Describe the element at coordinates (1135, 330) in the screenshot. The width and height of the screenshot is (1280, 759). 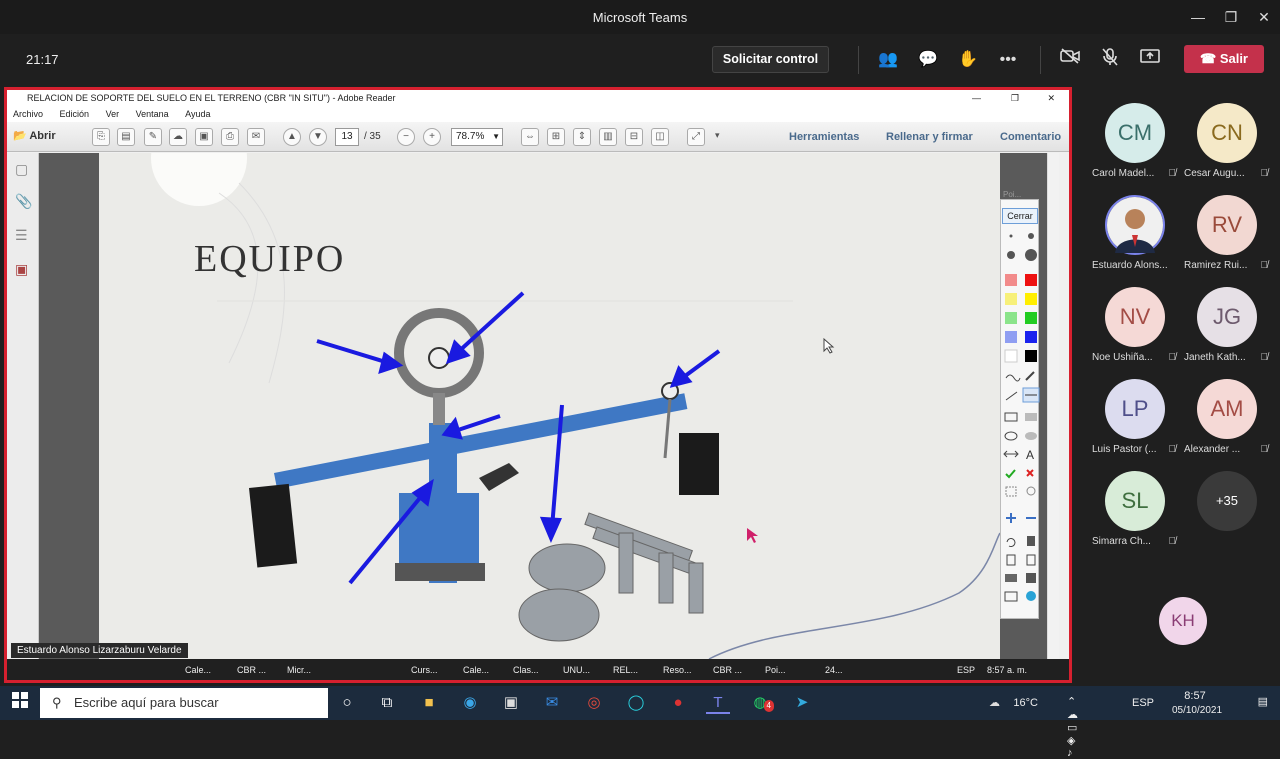
I see `participant-tile: NV Noe Ushiña... 🎙̸` at that location.